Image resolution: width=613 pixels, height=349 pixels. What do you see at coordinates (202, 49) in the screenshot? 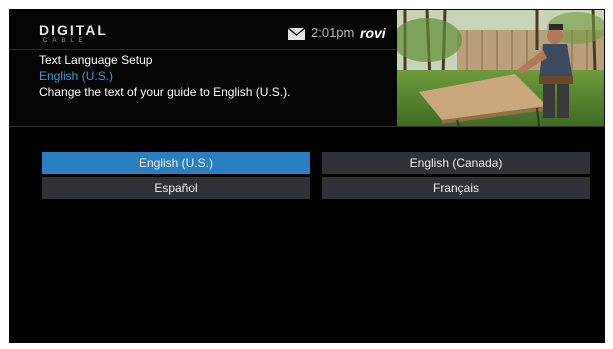
I see `header-divider` at bounding box center [202, 49].